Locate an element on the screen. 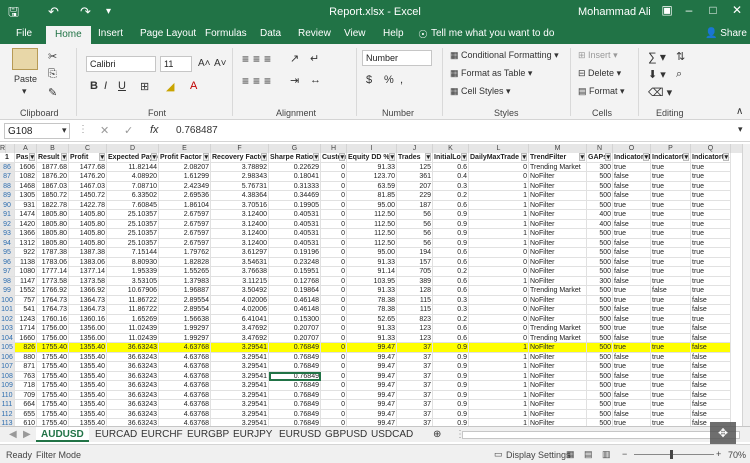  sort-filter-icon: ⇅ is located at coordinates (680, 56).